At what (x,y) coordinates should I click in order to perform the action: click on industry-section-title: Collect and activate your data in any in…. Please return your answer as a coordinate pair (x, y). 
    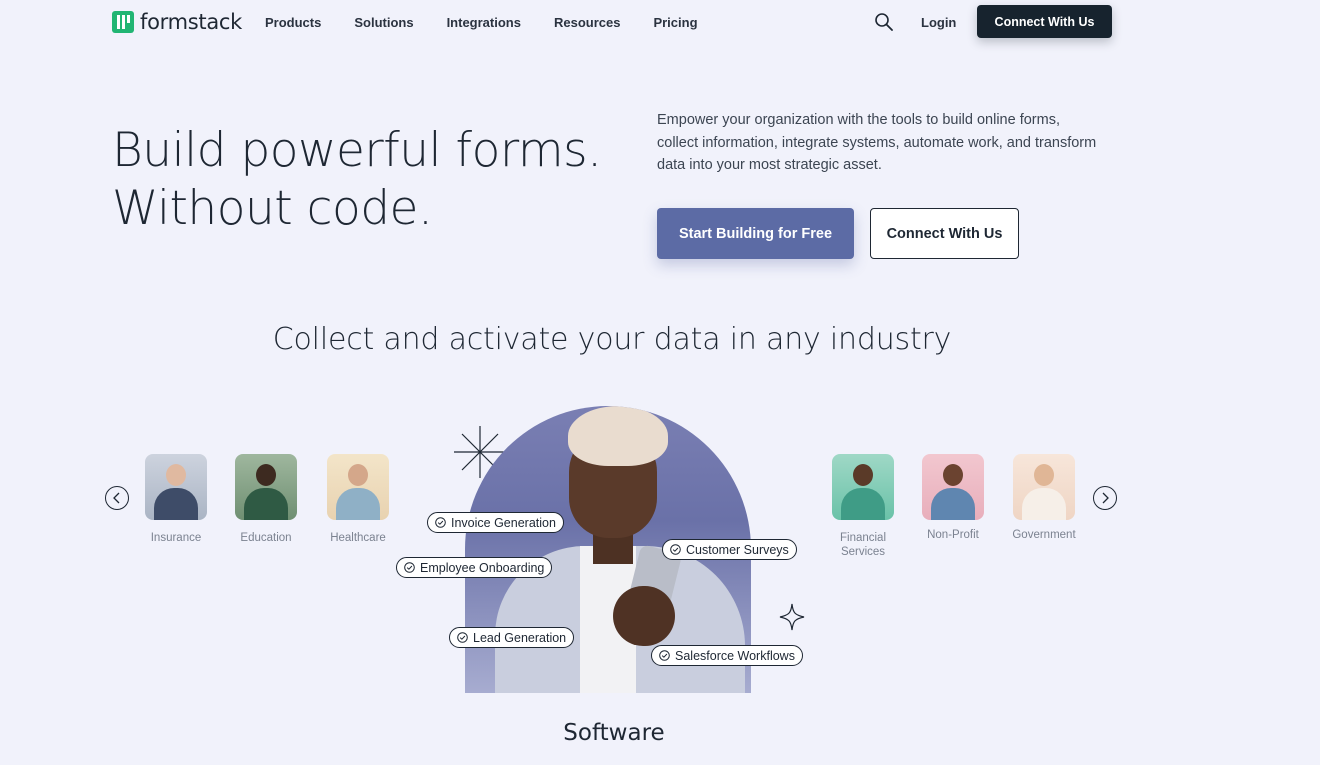
    Looking at the image, I should click on (612, 339).